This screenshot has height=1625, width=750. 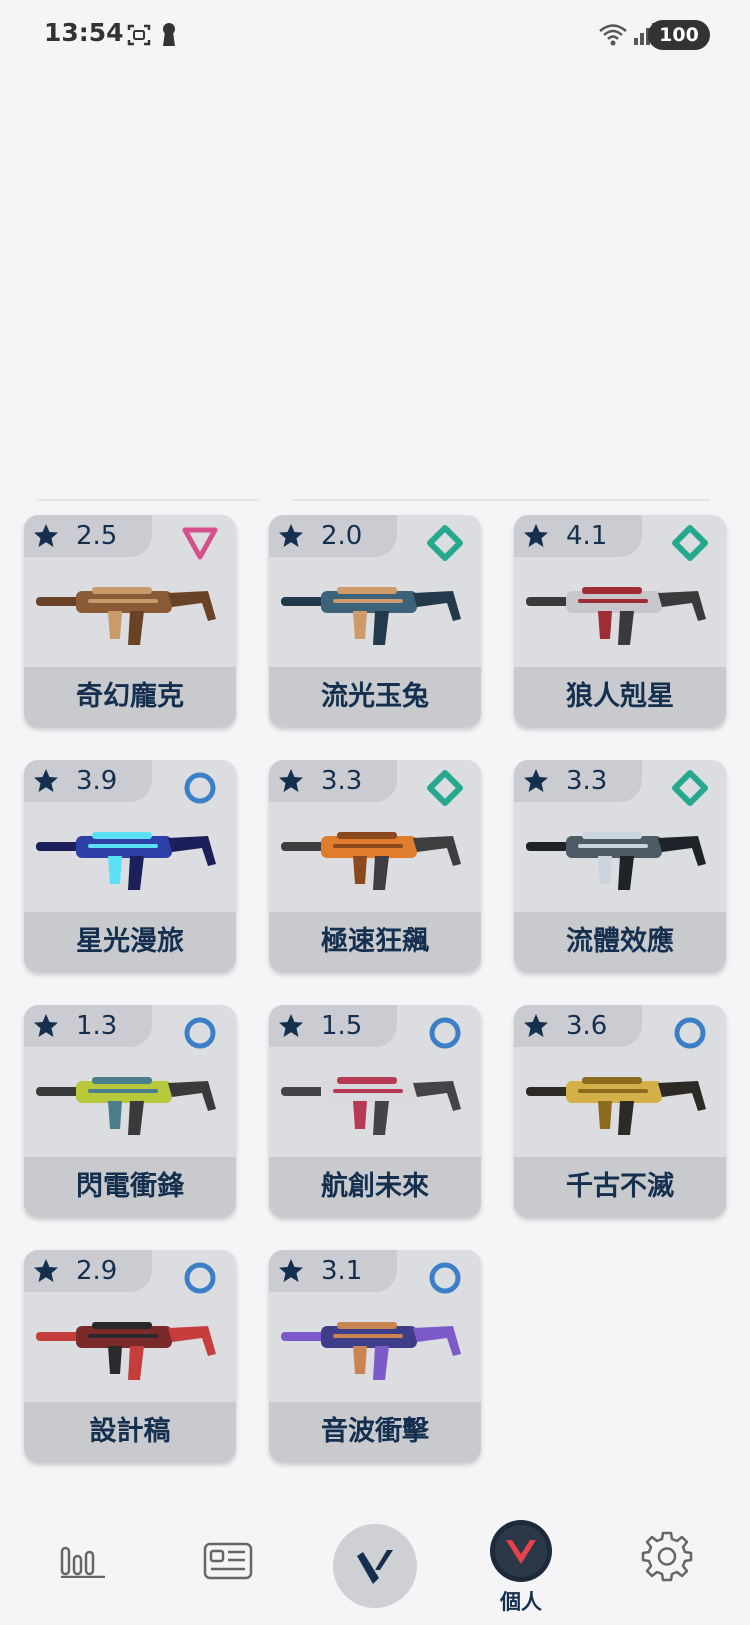 What do you see at coordinates (587, 536) in the screenshot?
I see `rating-value: 4.1` at bounding box center [587, 536].